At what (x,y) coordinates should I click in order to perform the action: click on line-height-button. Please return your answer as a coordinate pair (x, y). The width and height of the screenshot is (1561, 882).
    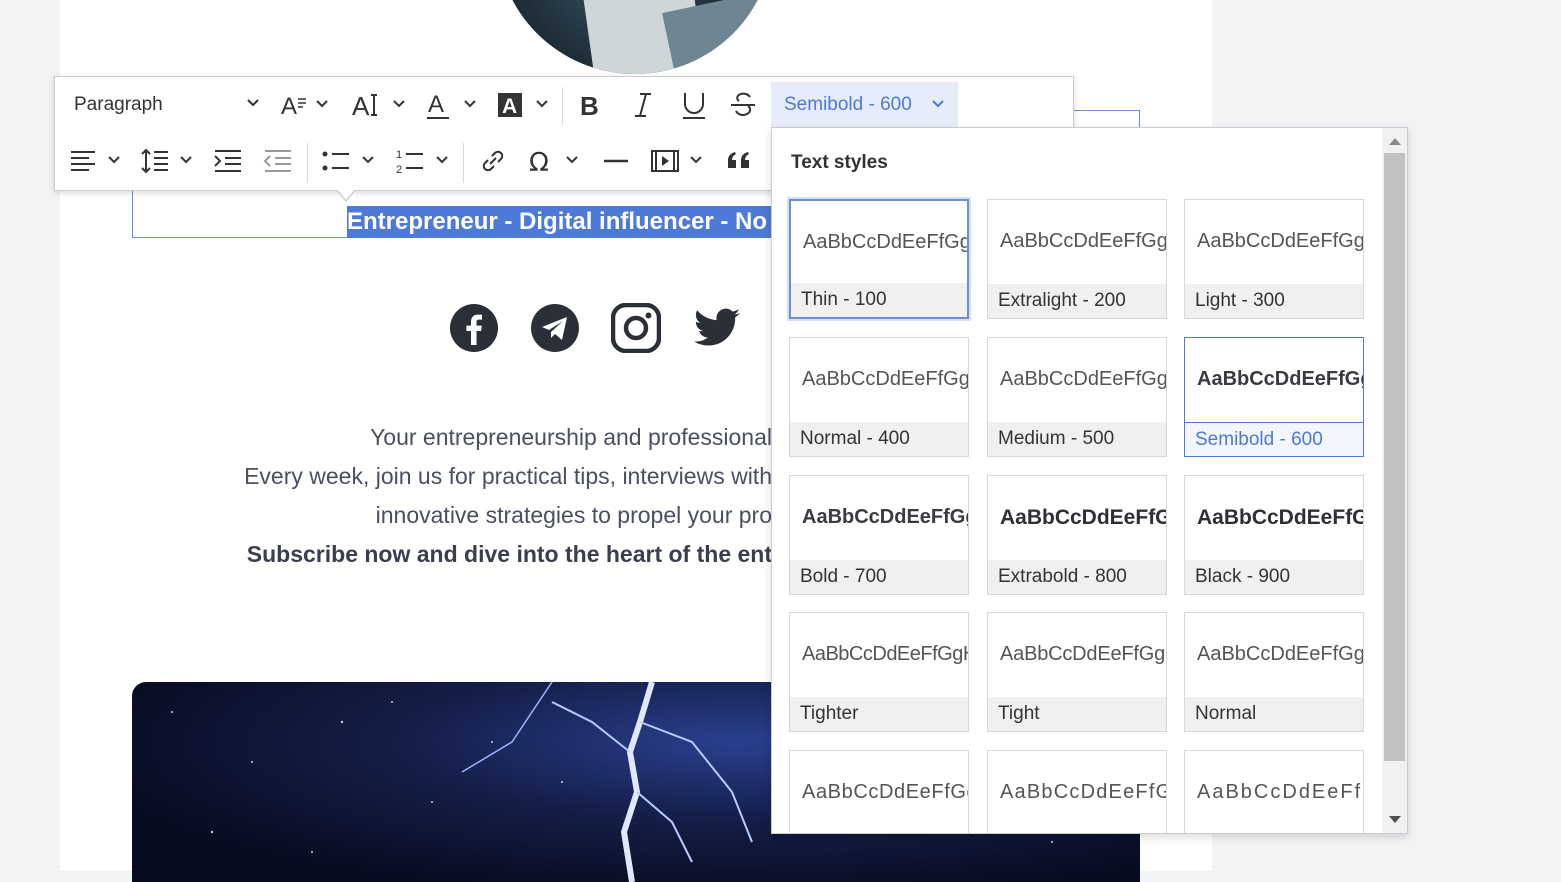
    Looking at the image, I should click on (169, 161).